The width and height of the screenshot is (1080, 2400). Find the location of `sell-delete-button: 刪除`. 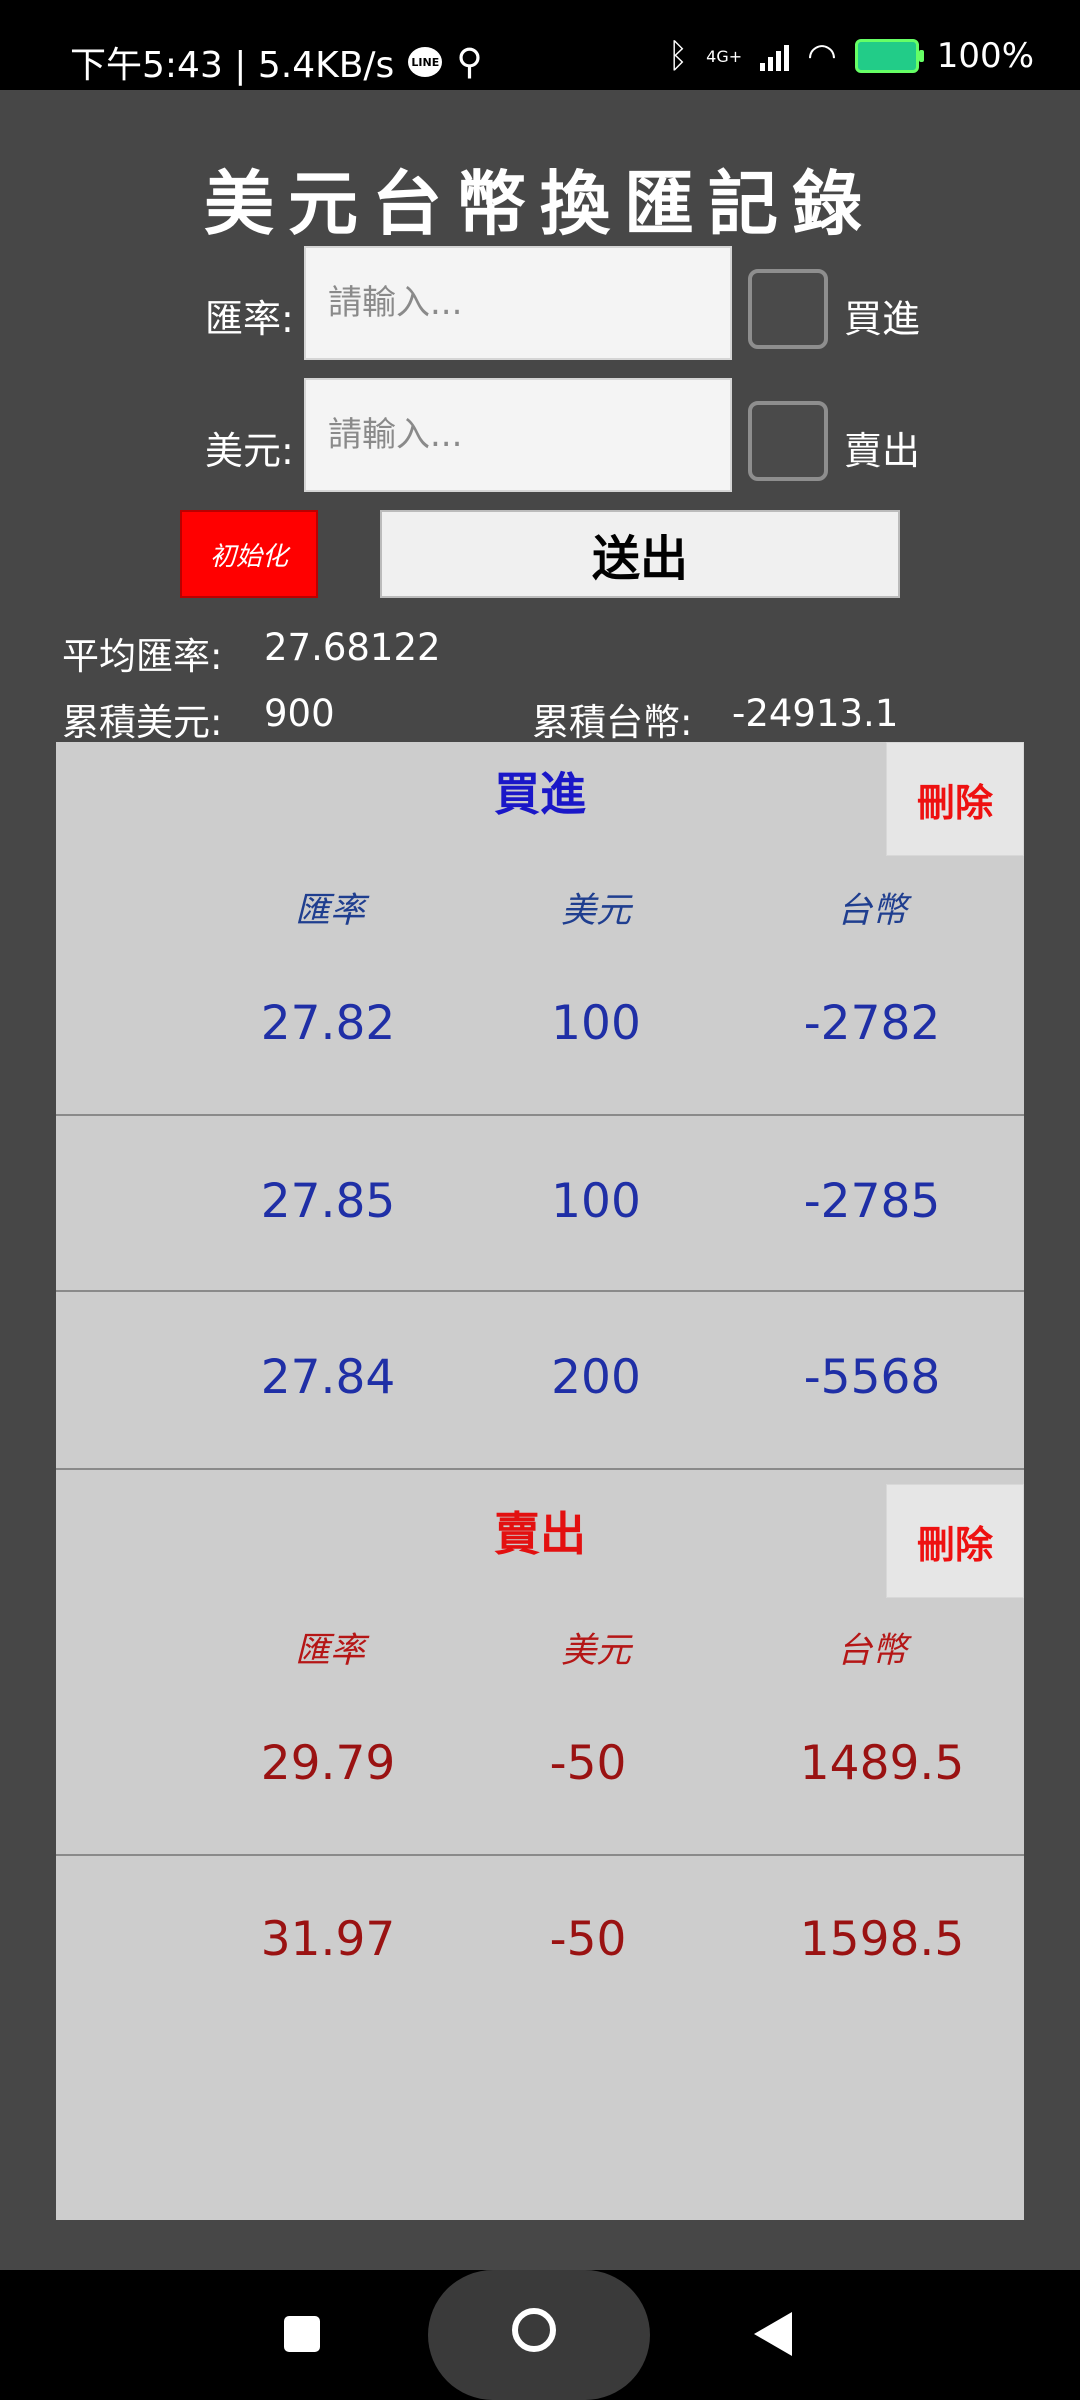

sell-delete-button: 刪除 is located at coordinates (955, 1541).